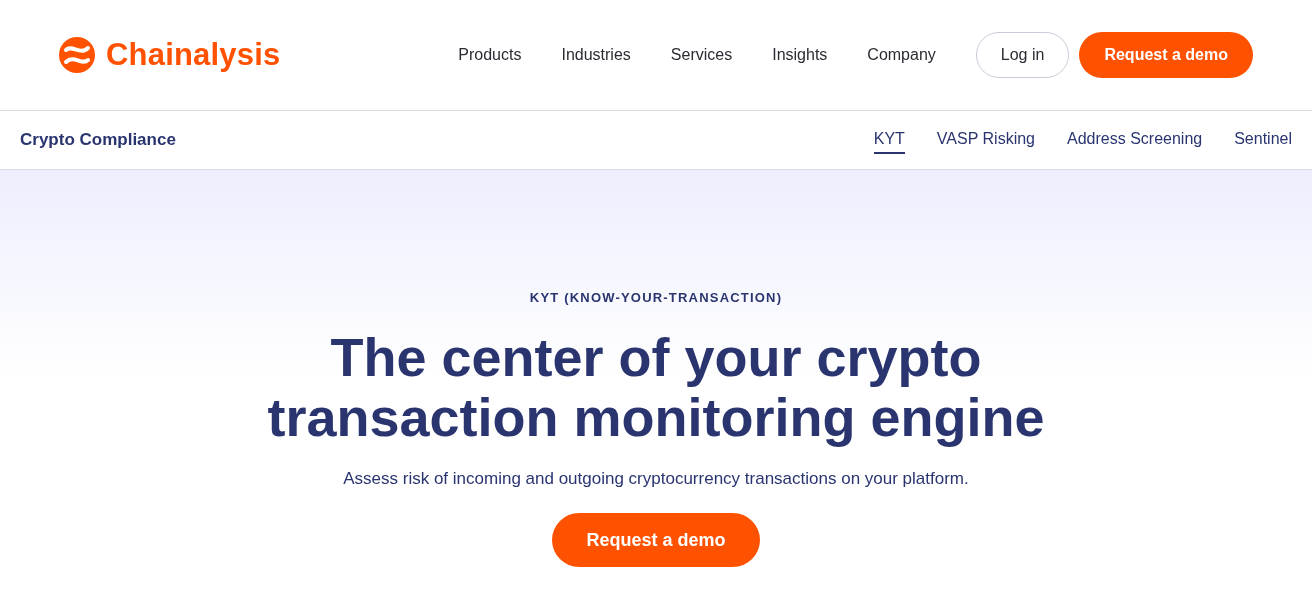 The image size is (1312, 599). I want to click on subnav-tab: VASP Risking, so click(985, 140).